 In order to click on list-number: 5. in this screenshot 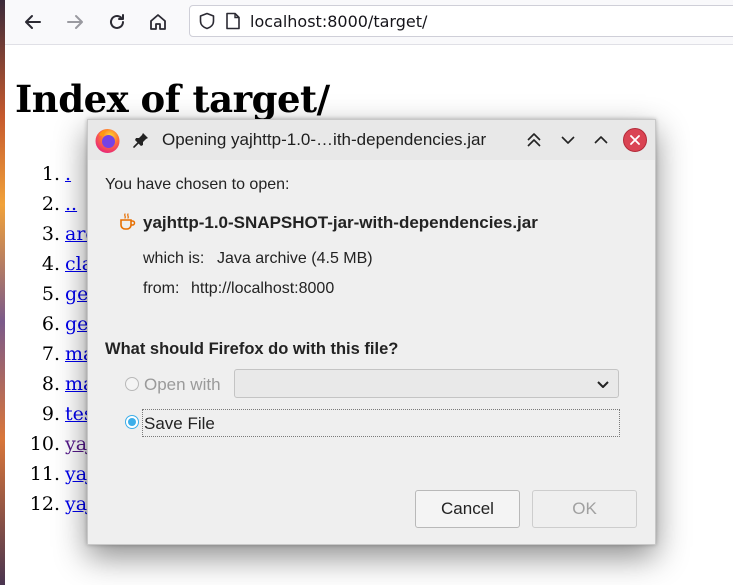, I will do `click(50, 294)`.